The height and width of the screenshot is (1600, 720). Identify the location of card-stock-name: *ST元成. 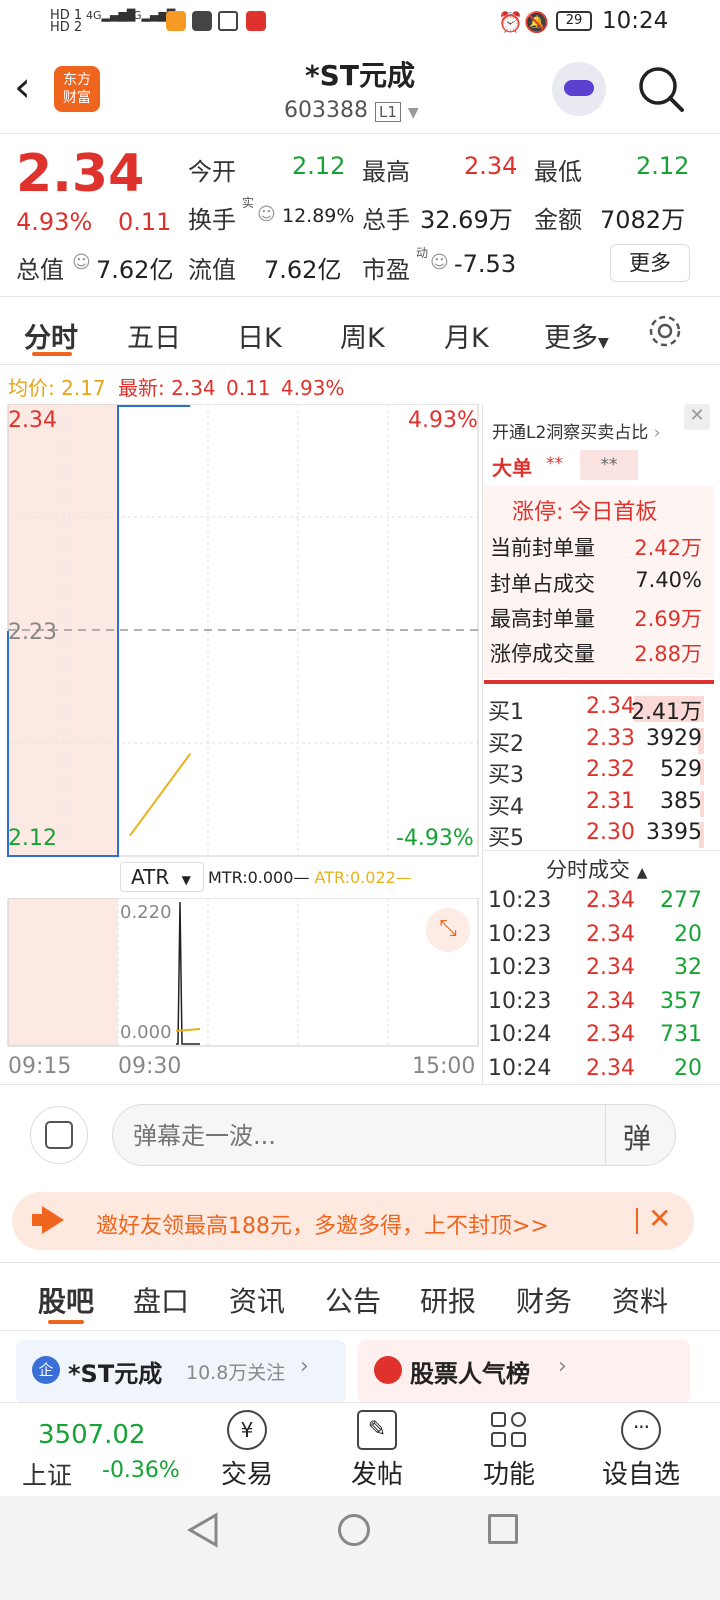
(115, 1374).